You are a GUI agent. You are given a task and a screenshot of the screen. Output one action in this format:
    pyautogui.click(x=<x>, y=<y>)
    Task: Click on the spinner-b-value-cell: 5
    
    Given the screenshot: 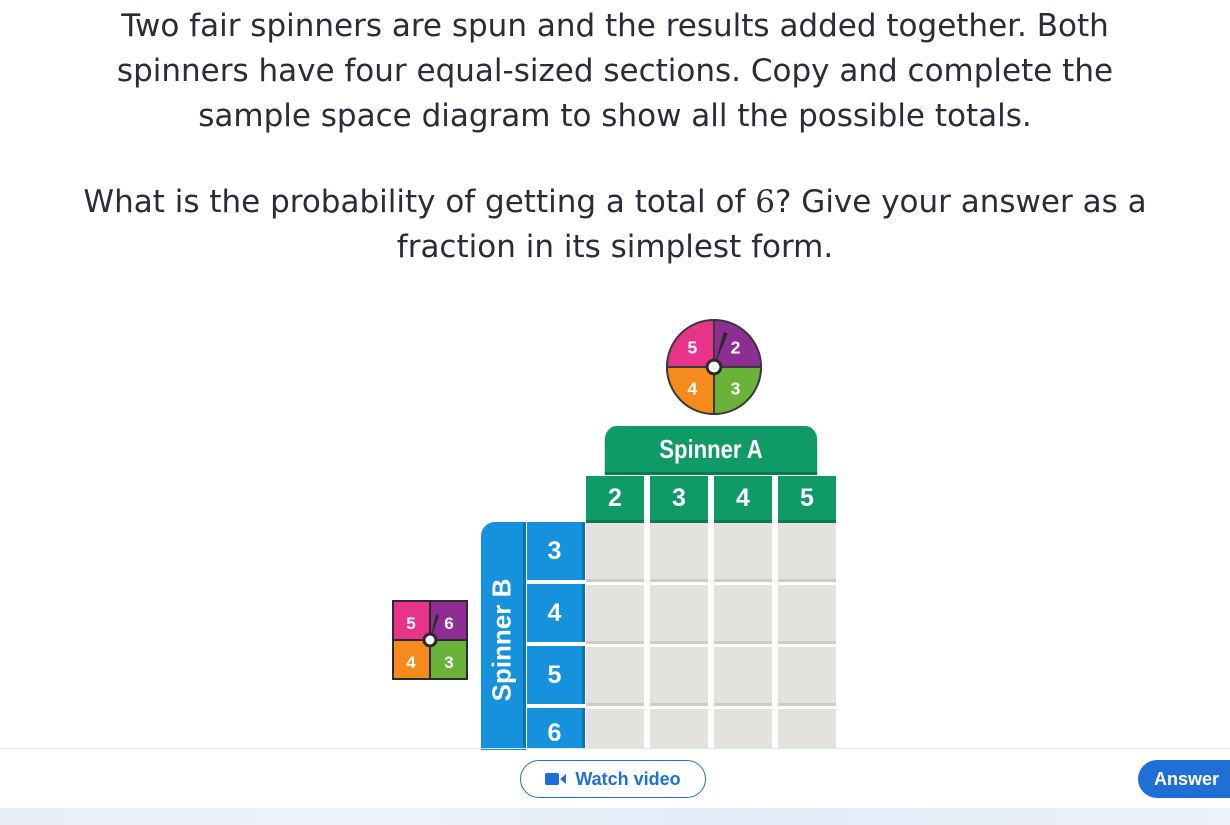 What is the action you would take?
    pyautogui.click(x=556, y=675)
    